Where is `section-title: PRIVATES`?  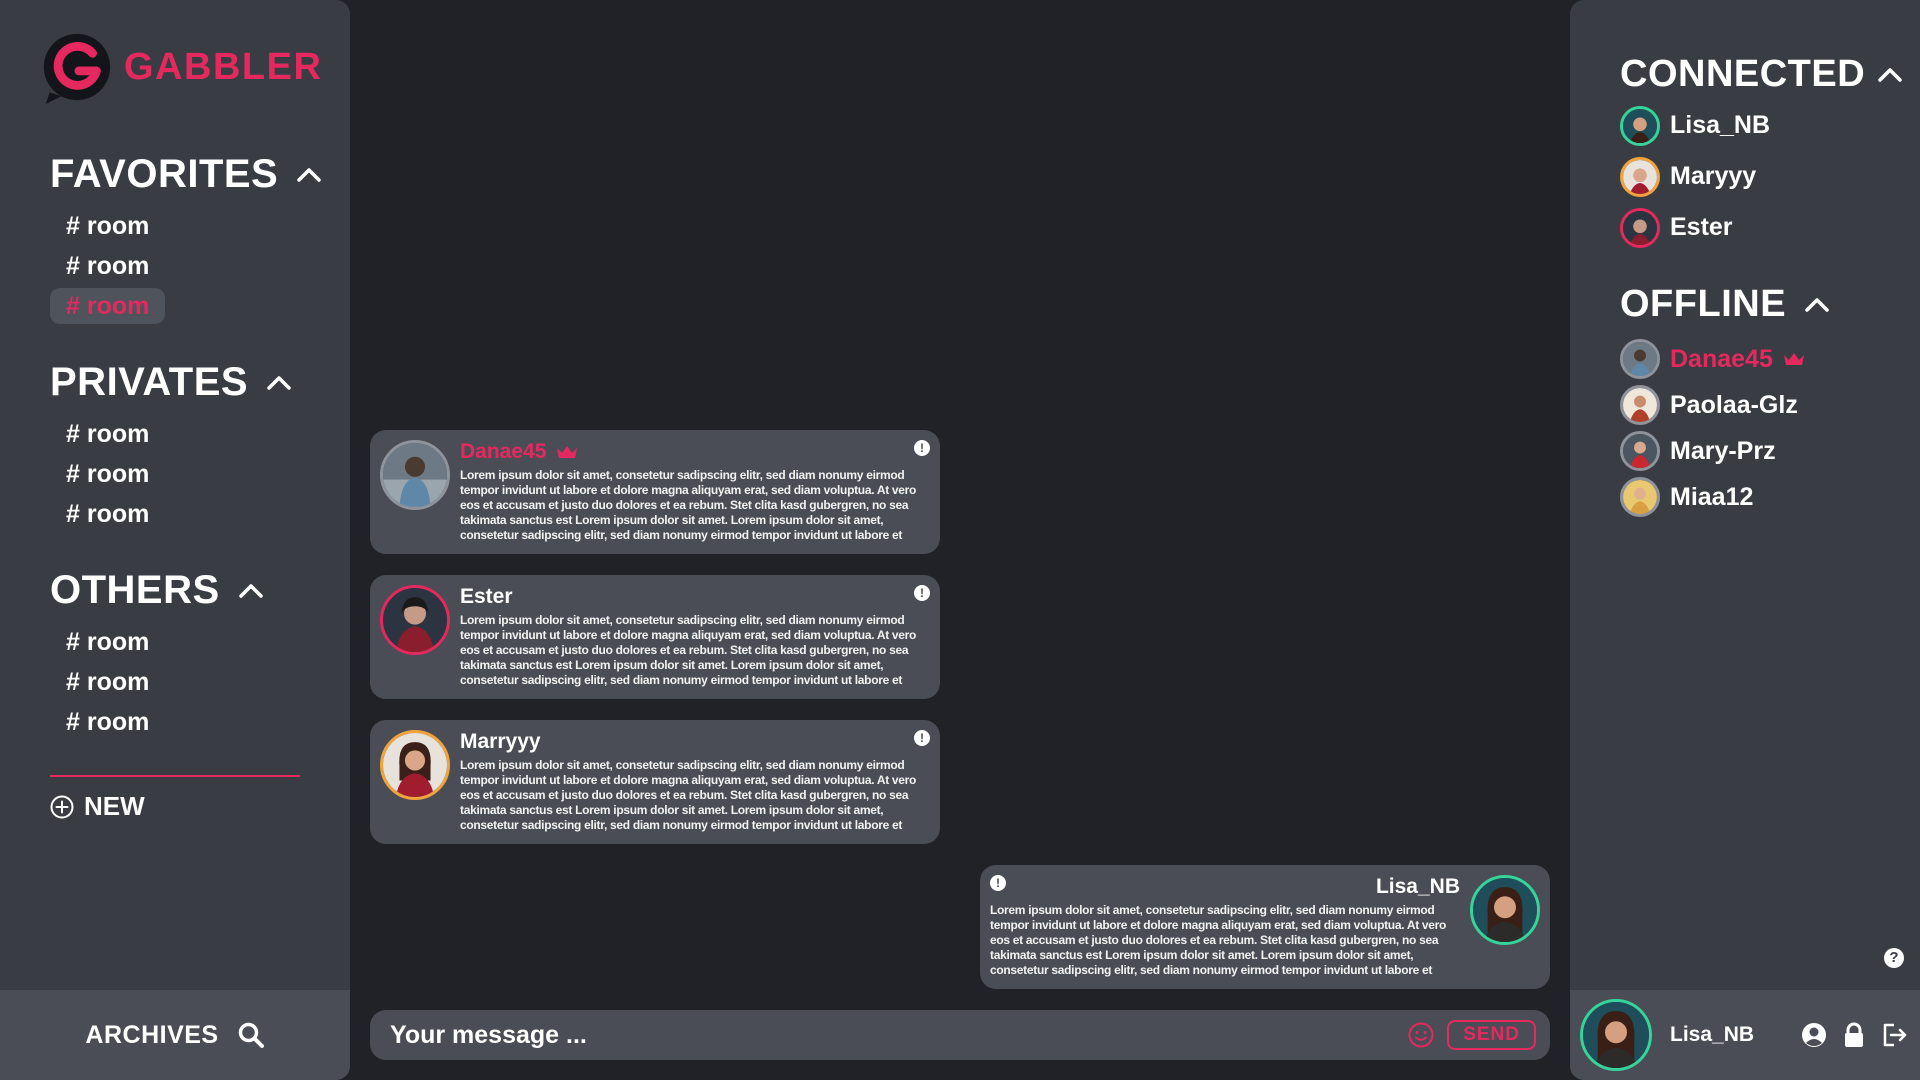
section-title: PRIVATES is located at coordinates (149, 381).